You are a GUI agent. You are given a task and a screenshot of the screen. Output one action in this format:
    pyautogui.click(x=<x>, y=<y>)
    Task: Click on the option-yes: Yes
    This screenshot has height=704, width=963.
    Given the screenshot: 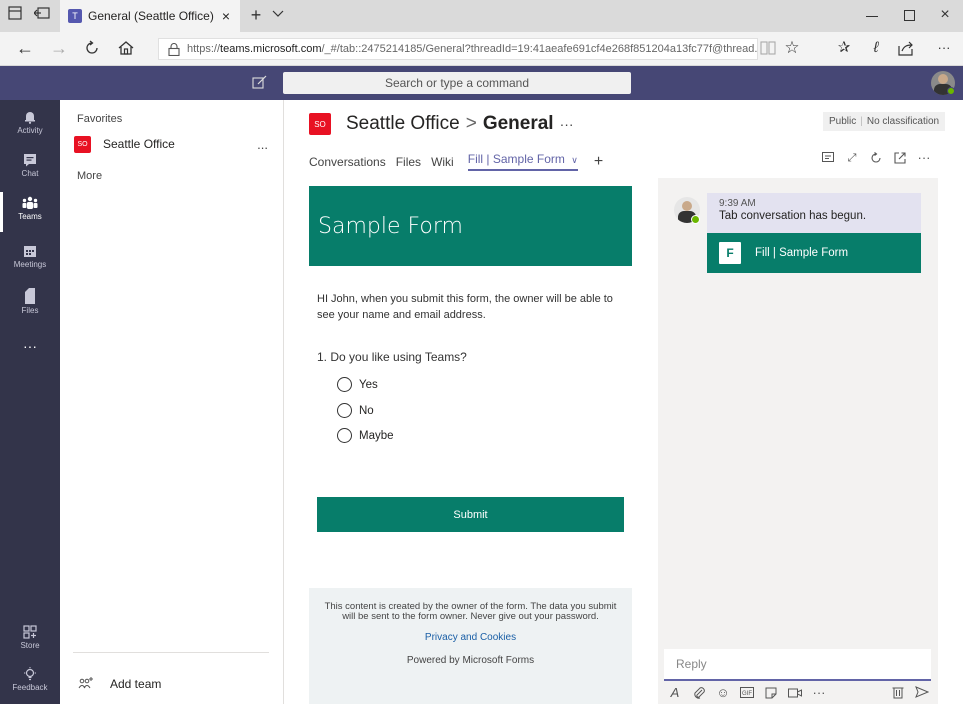 What is the action you would take?
    pyautogui.click(x=357, y=384)
    